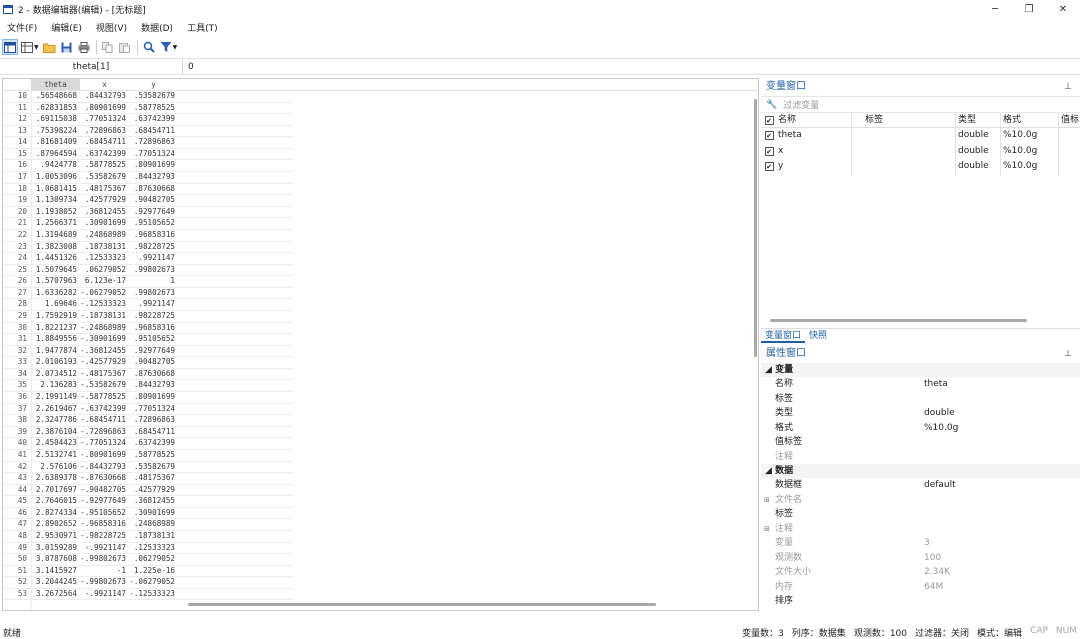 This screenshot has height=639, width=1080. Describe the element at coordinates (153, 443) in the screenshot. I see `cell-y: .63742399` at that location.